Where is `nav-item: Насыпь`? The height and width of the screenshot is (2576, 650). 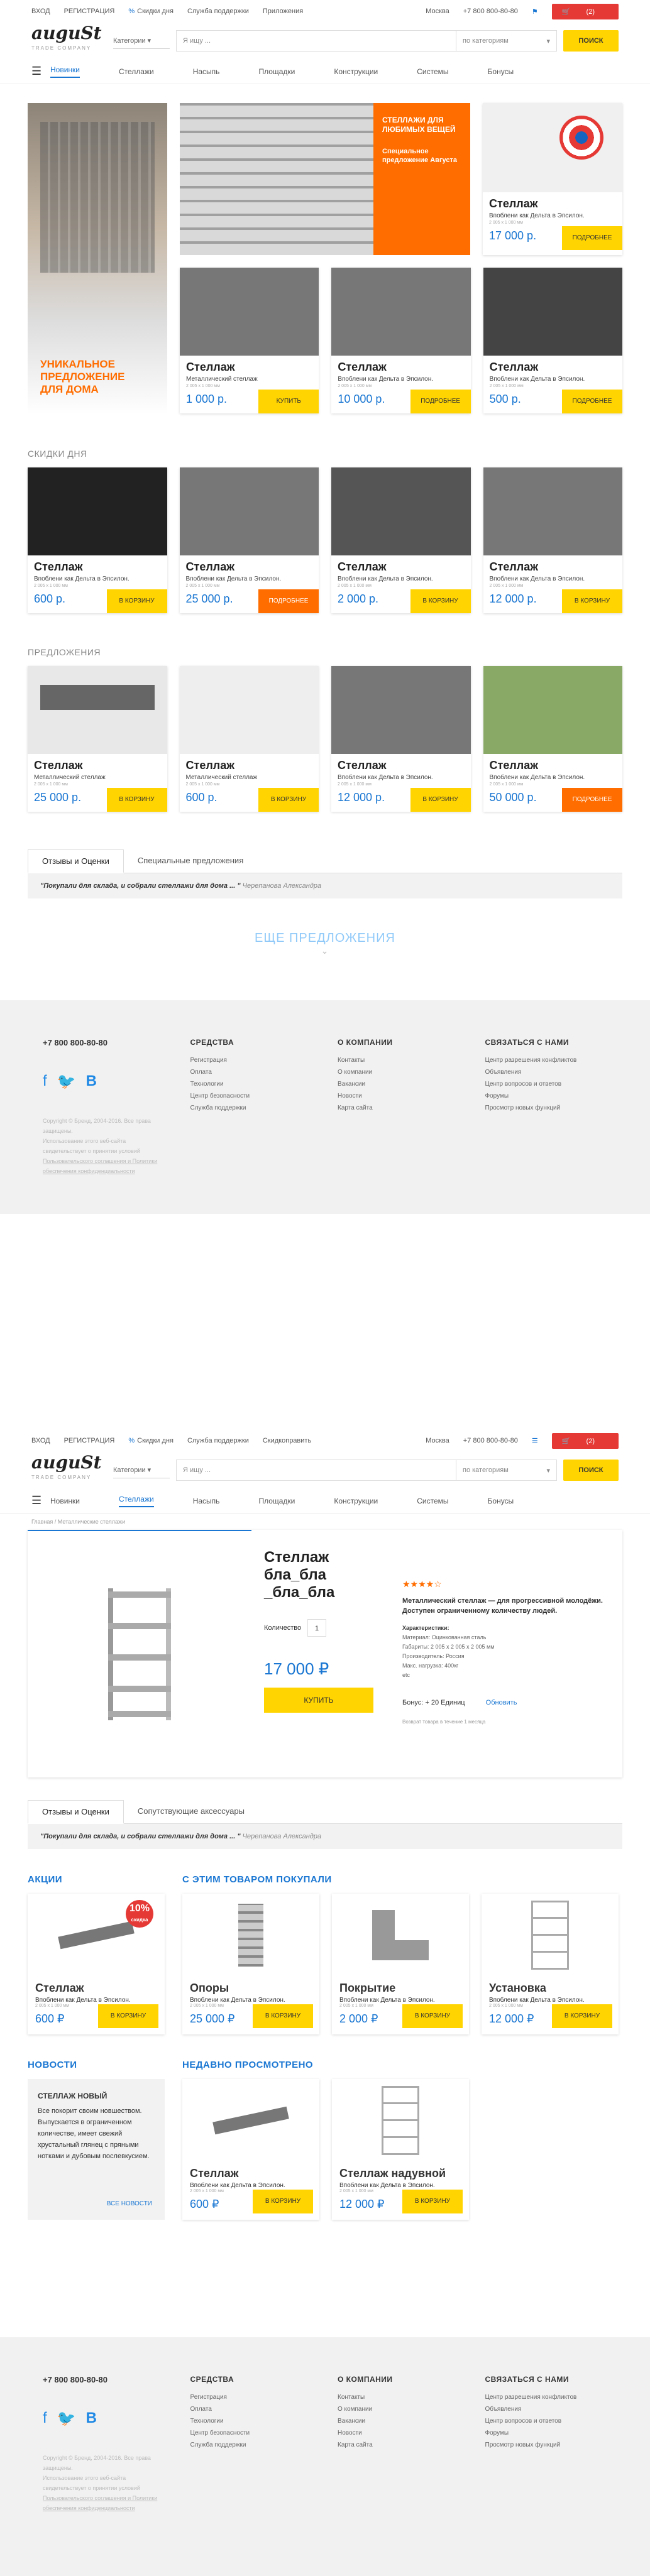
nav-item: Насыпь is located at coordinates (207, 1501).